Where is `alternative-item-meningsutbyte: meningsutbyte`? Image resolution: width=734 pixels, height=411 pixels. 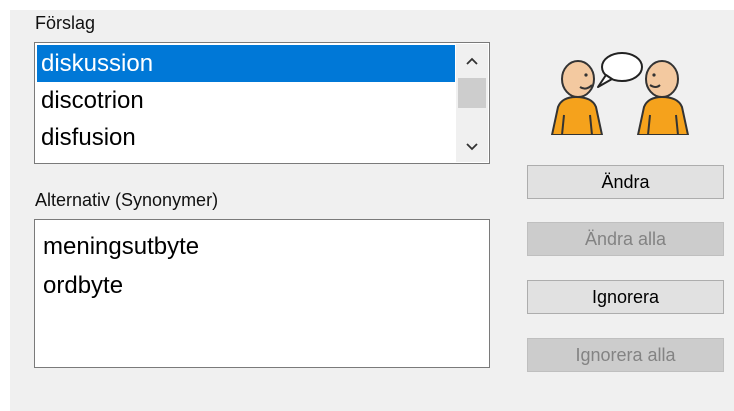 alternative-item-meningsutbyte: meningsutbyte is located at coordinates (262, 246).